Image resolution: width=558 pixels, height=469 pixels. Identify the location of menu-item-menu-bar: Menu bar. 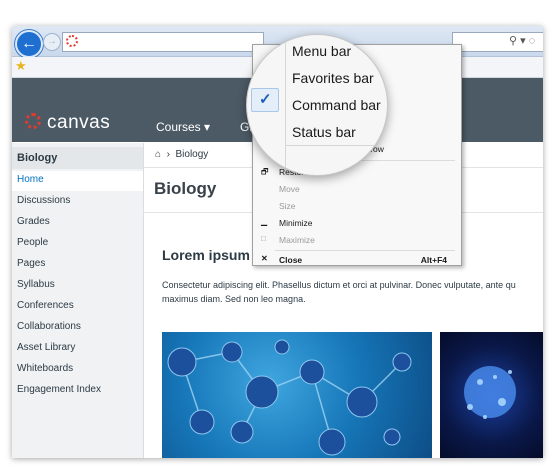
(321, 51).